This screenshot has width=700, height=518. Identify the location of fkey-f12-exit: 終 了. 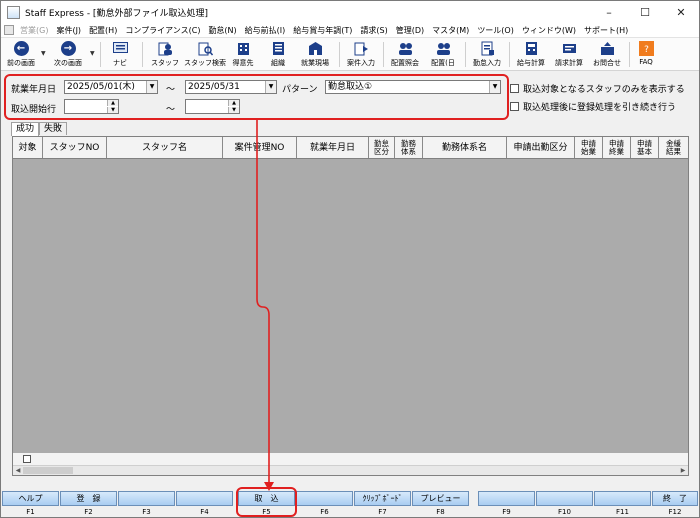
(675, 498).